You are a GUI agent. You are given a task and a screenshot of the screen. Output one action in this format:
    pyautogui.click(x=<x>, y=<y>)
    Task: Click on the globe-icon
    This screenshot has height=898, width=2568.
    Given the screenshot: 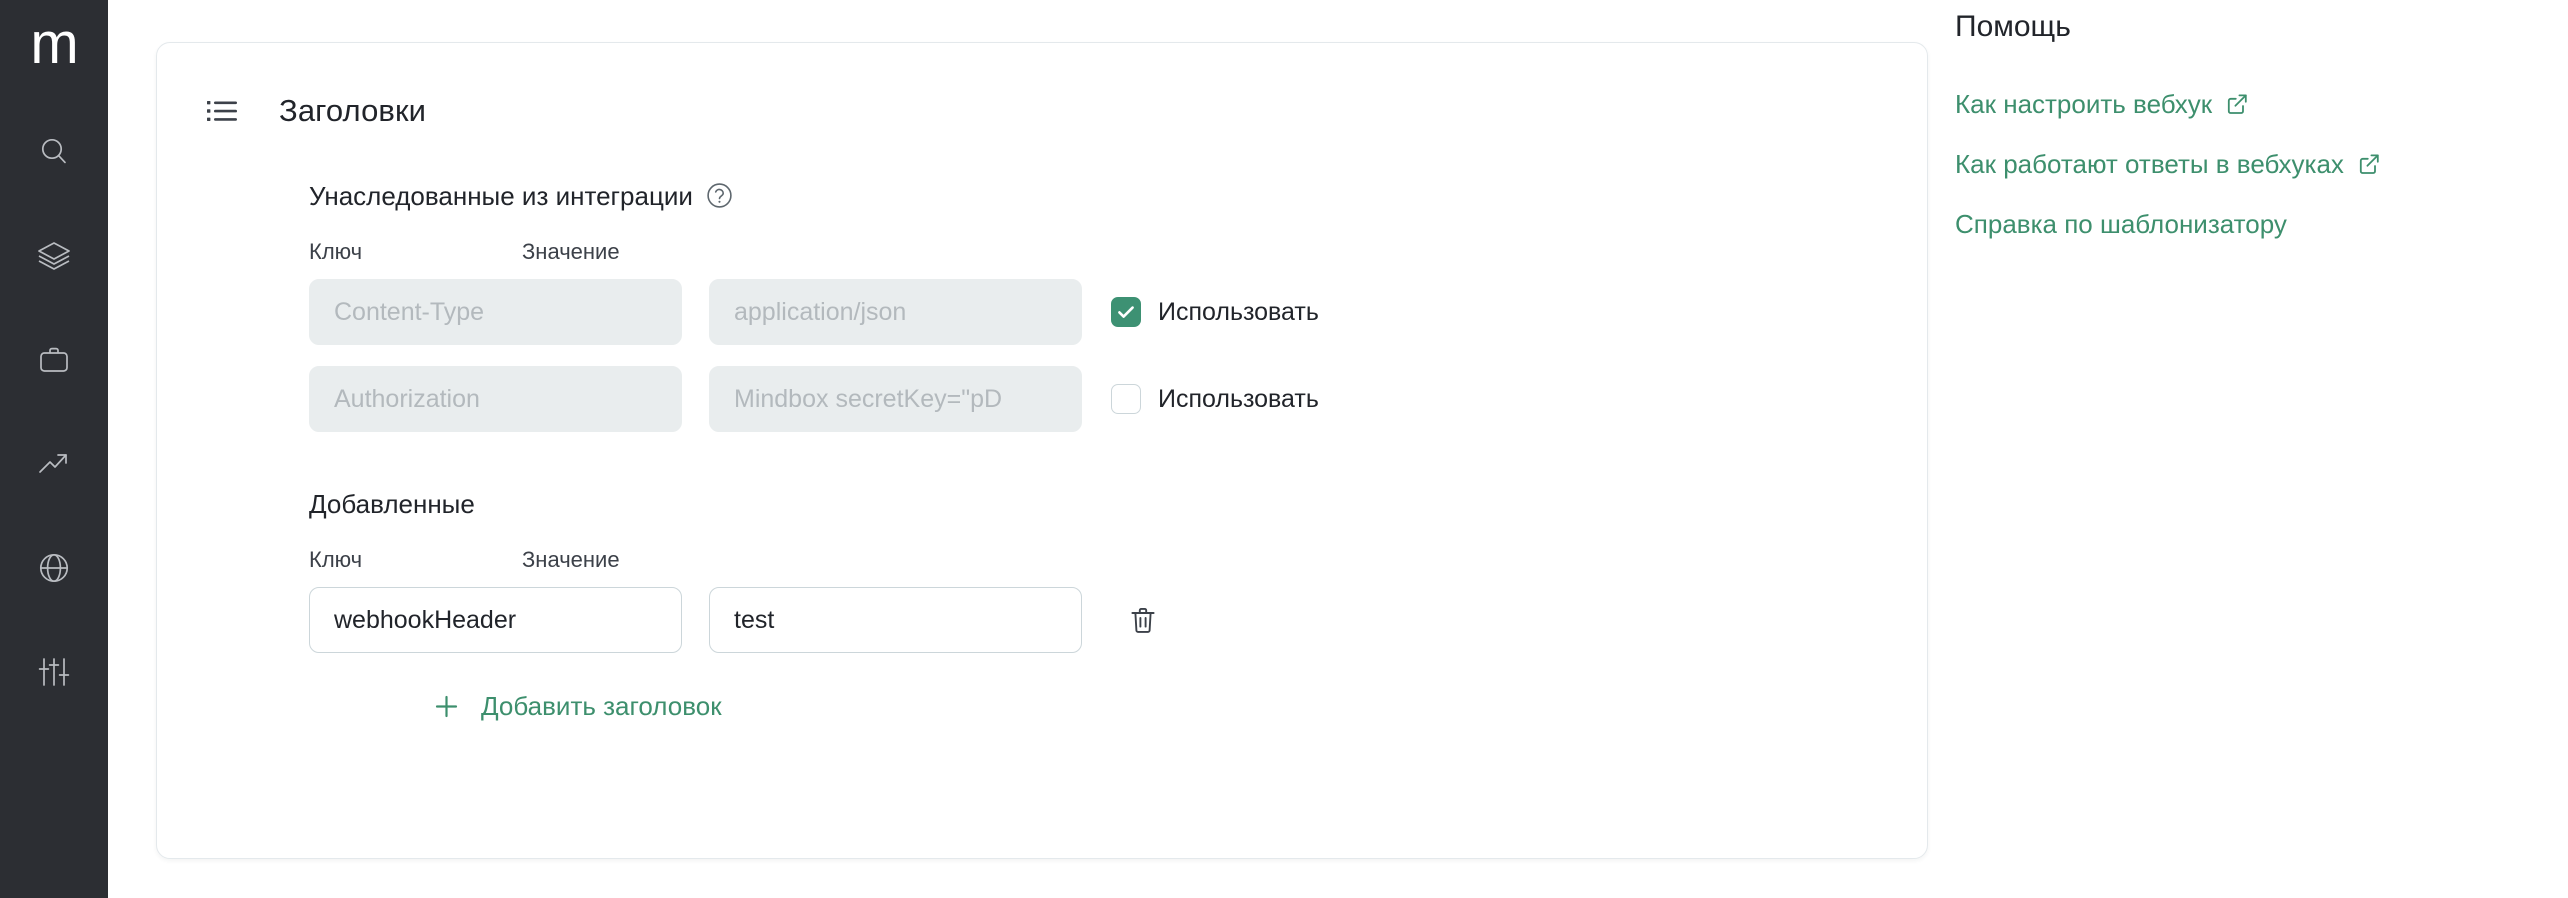 What is the action you would take?
    pyautogui.click(x=54, y=568)
    